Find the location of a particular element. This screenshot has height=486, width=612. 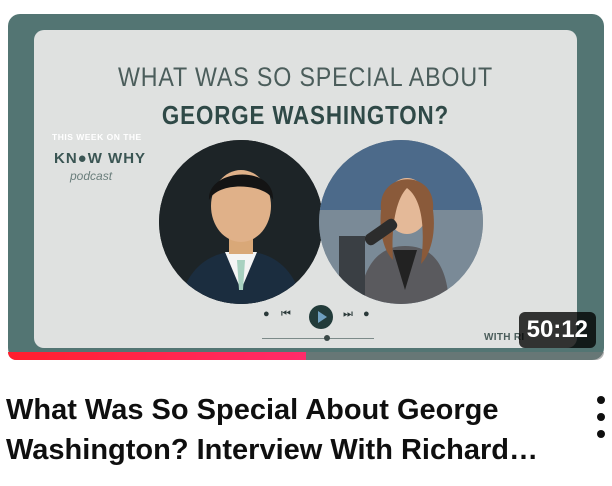

thumbnail-headline-line1: WHAT WAS SO SPECIAL ABOUT is located at coordinates (305, 77).